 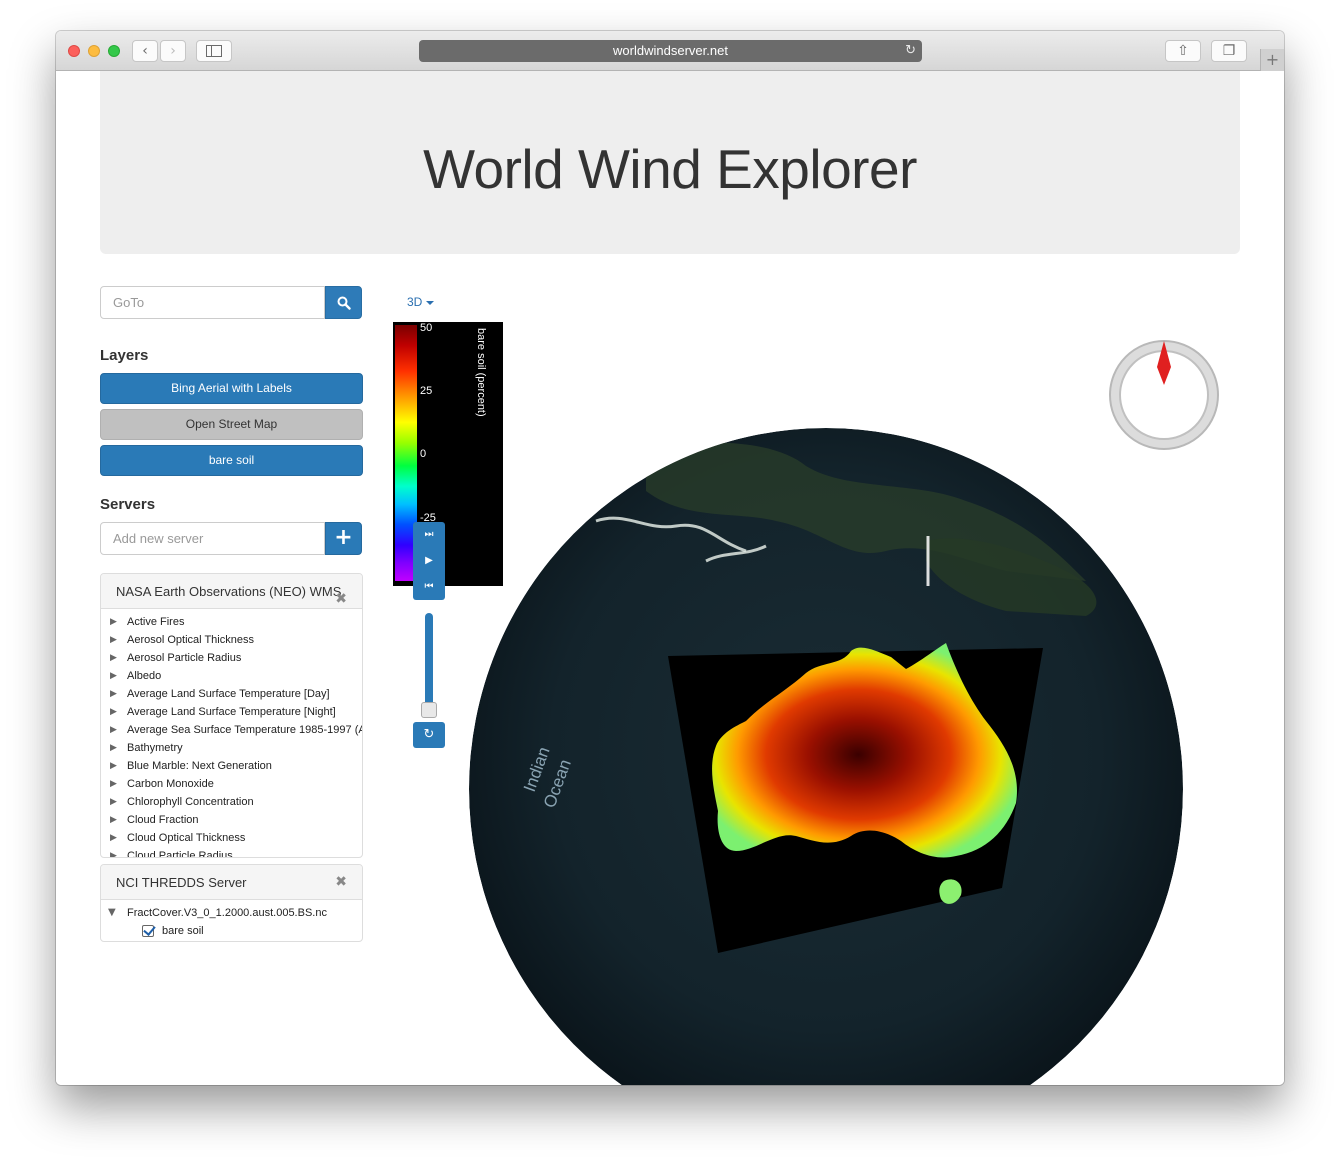 What do you see at coordinates (229, 591) in the screenshot?
I see `panel-title: NASA Earth Observations (NEO) WMS` at bounding box center [229, 591].